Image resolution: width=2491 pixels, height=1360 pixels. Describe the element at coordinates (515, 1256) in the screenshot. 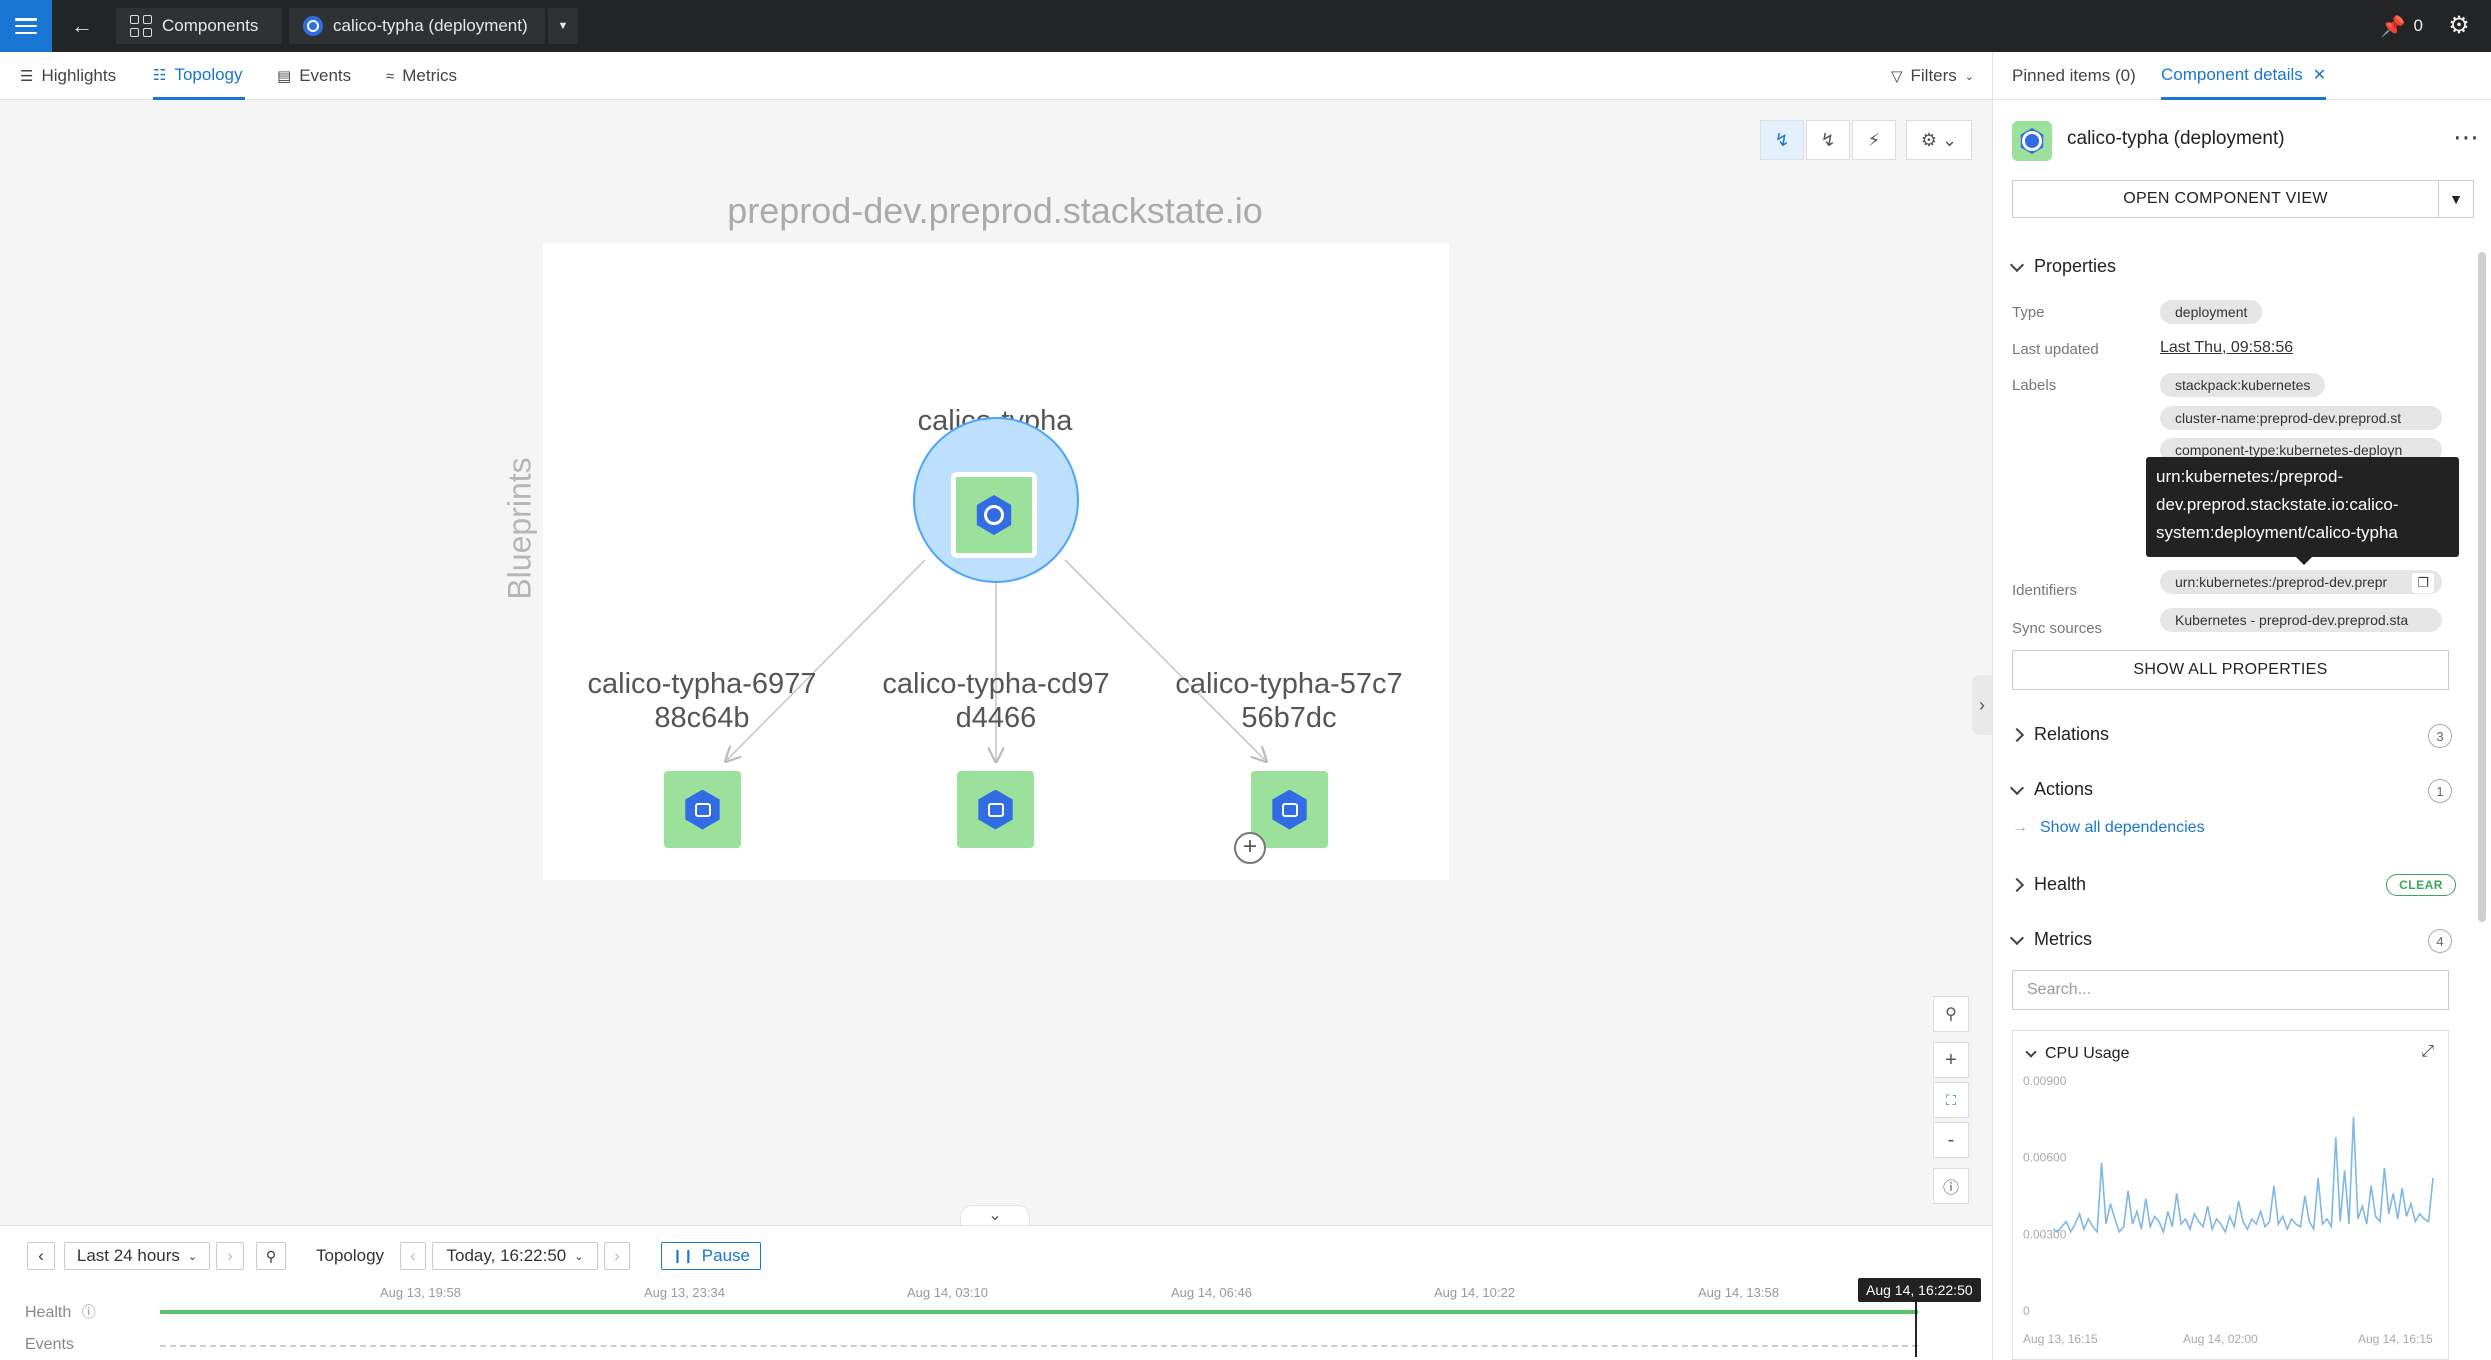

I see `time-select: Today, 16:22:50 ⌄` at that location.